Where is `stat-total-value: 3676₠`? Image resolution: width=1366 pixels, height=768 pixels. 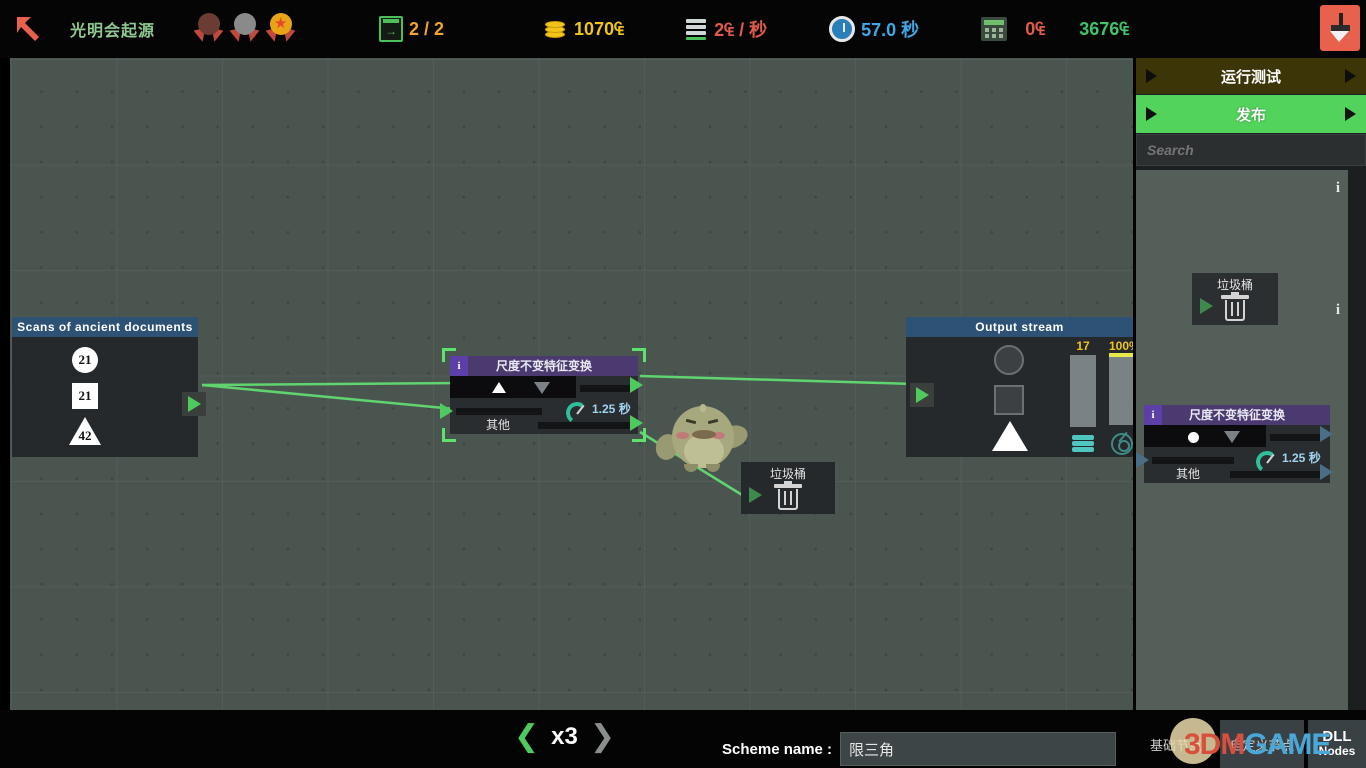 stat-total-value: 3676₠ is located at coordinates (1104, 28).